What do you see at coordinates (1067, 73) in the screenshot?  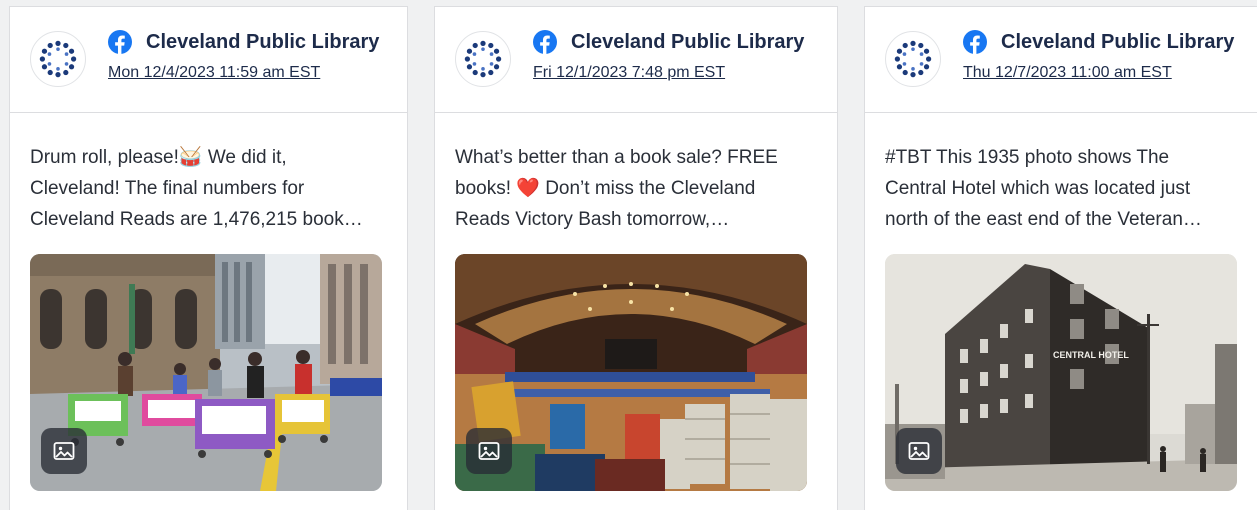 I see `post-date-link: Thu 12/7/2023 11:00 am EST` at bounding box center [1067, 73].